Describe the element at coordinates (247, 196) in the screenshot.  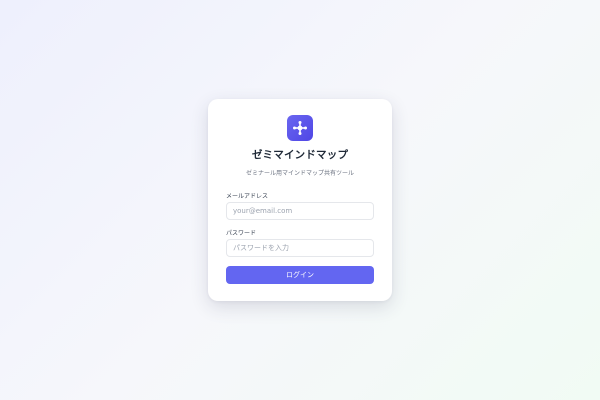
I see `email-label: メールアドレス` at that location.